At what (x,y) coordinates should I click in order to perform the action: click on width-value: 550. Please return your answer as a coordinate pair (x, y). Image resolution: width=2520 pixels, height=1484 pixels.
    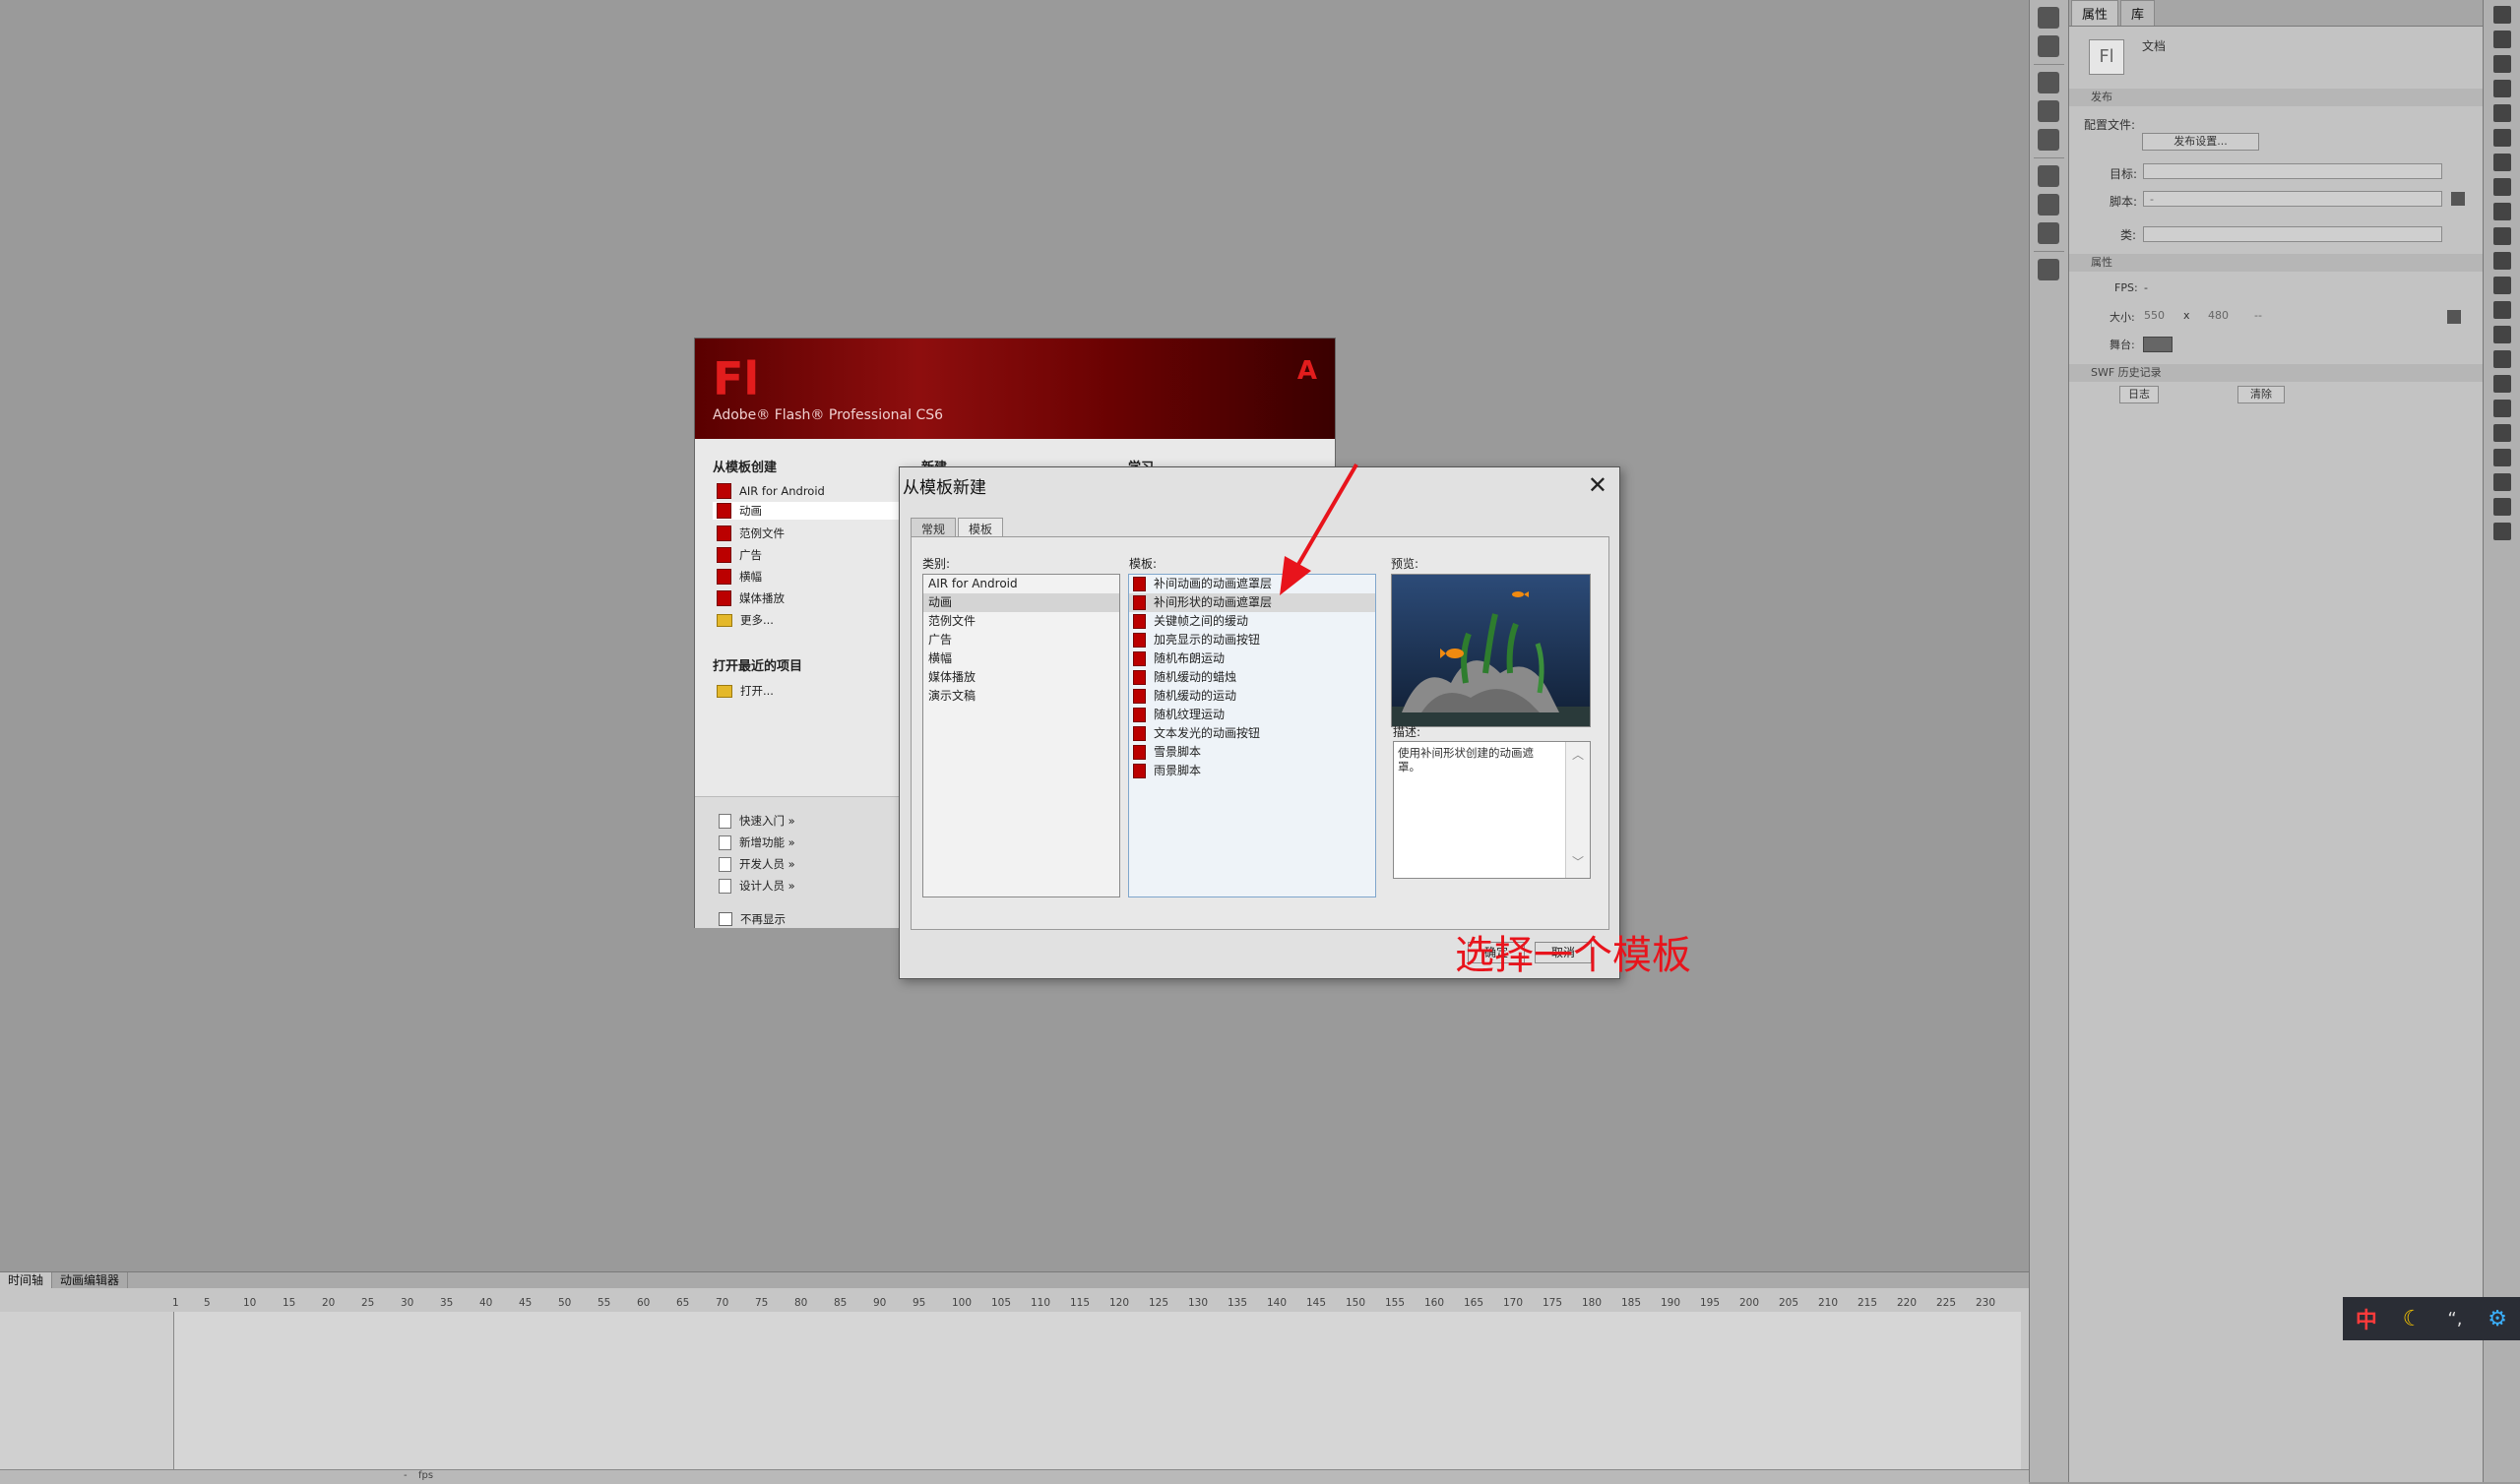
    Looking at the image, I should click on (2154, 315).